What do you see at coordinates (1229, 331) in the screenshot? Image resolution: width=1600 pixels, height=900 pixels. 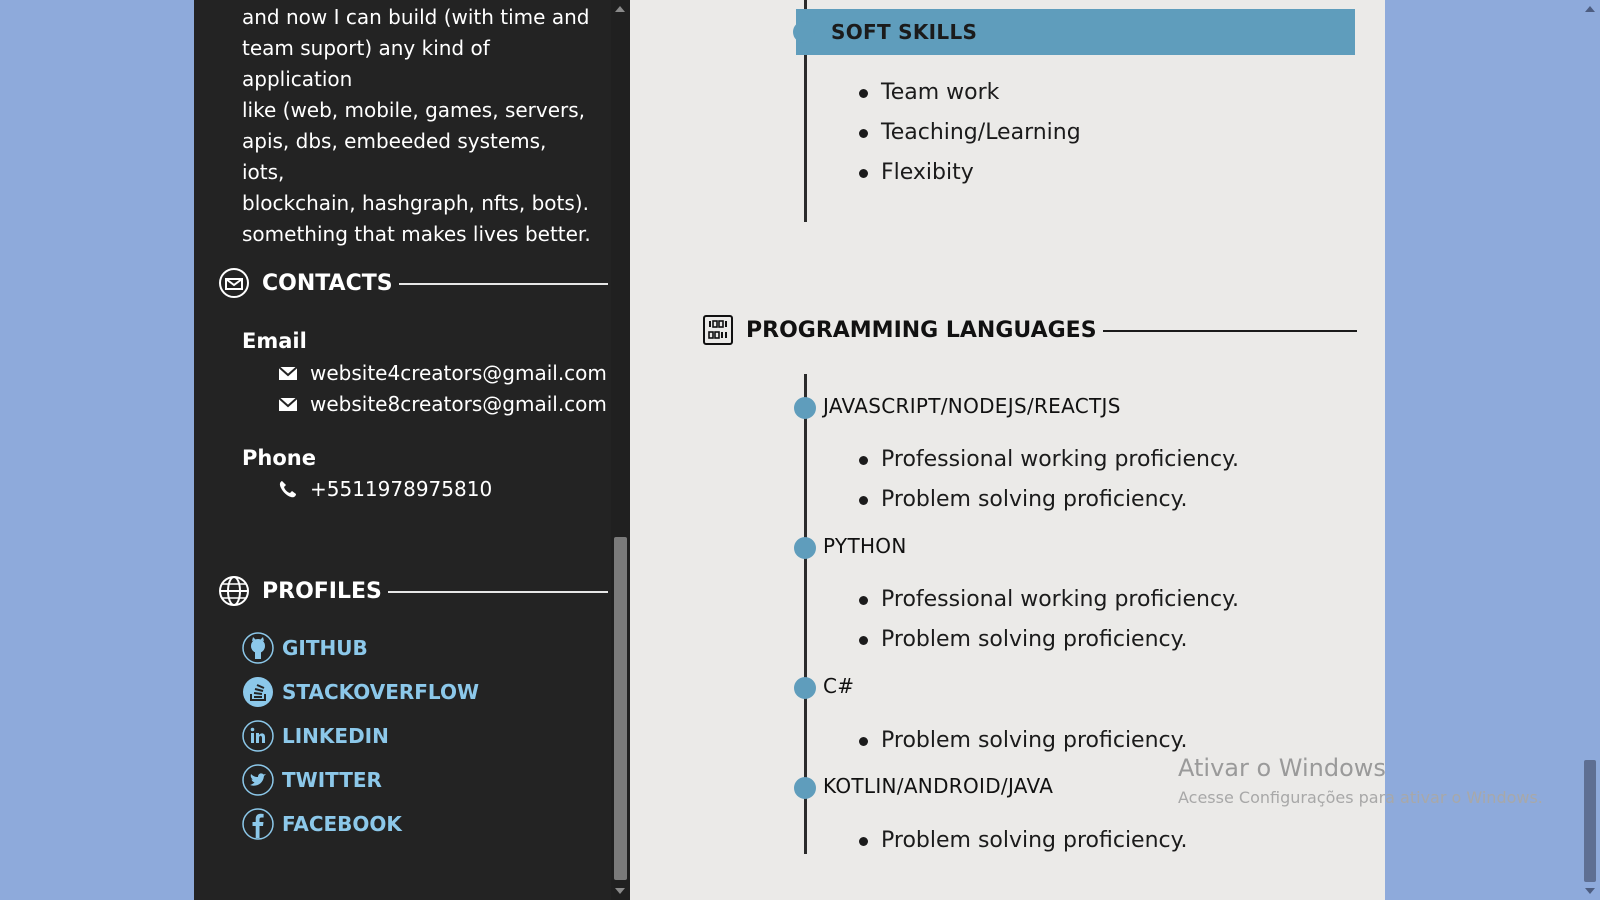 I see `programming-languages-divider` at bounding box center [1229, 331].